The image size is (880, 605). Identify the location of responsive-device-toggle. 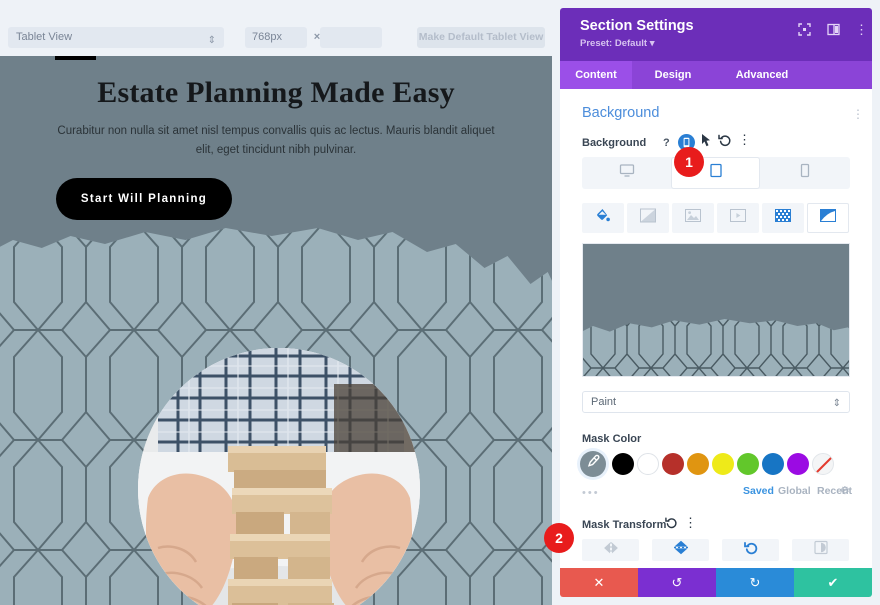
(716, 173).